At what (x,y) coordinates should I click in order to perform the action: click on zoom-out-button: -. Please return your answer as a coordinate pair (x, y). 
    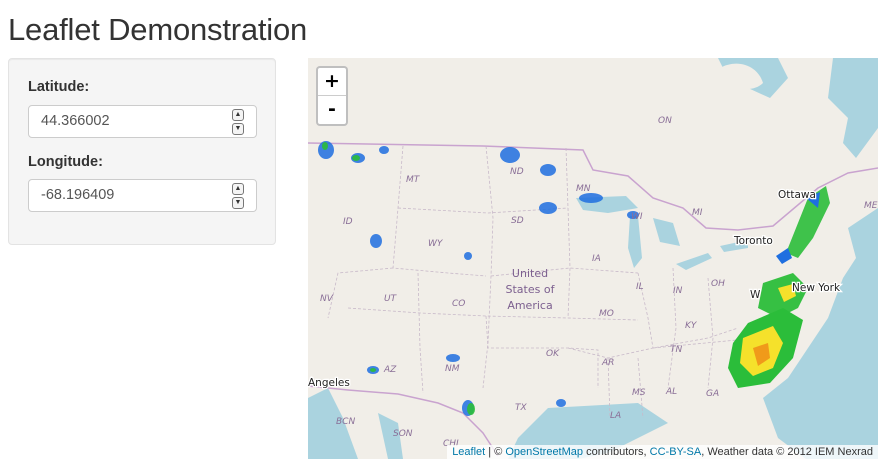
    Looking at the image, I should click on (332, 109).